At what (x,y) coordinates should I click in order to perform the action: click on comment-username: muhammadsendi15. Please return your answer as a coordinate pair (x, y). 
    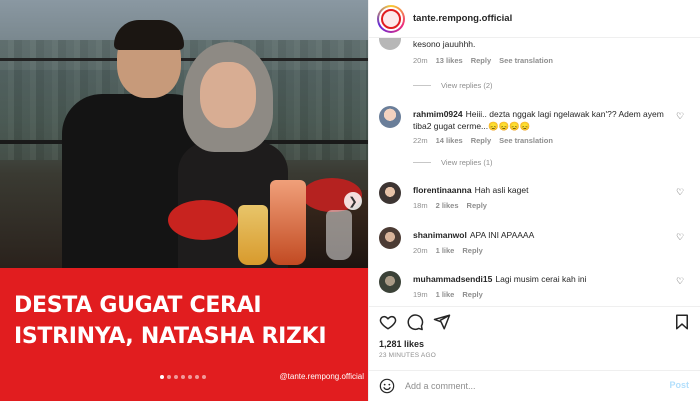
    Looking at the image, I should click on (452, 279).